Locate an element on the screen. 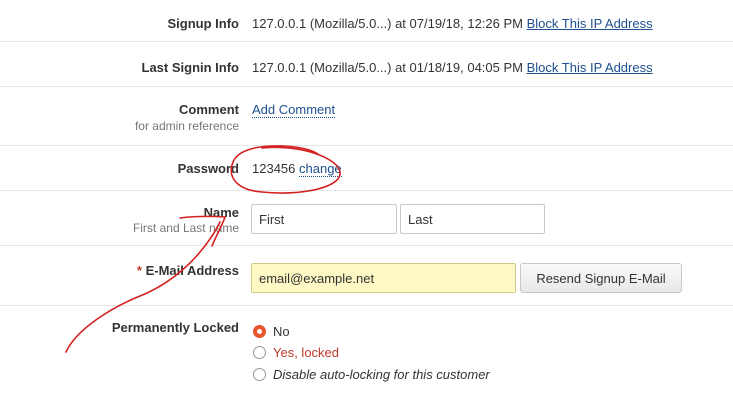 The width and height of the screenshot is (733, 396). change-password-link: change is located at coordinates (320, 169).